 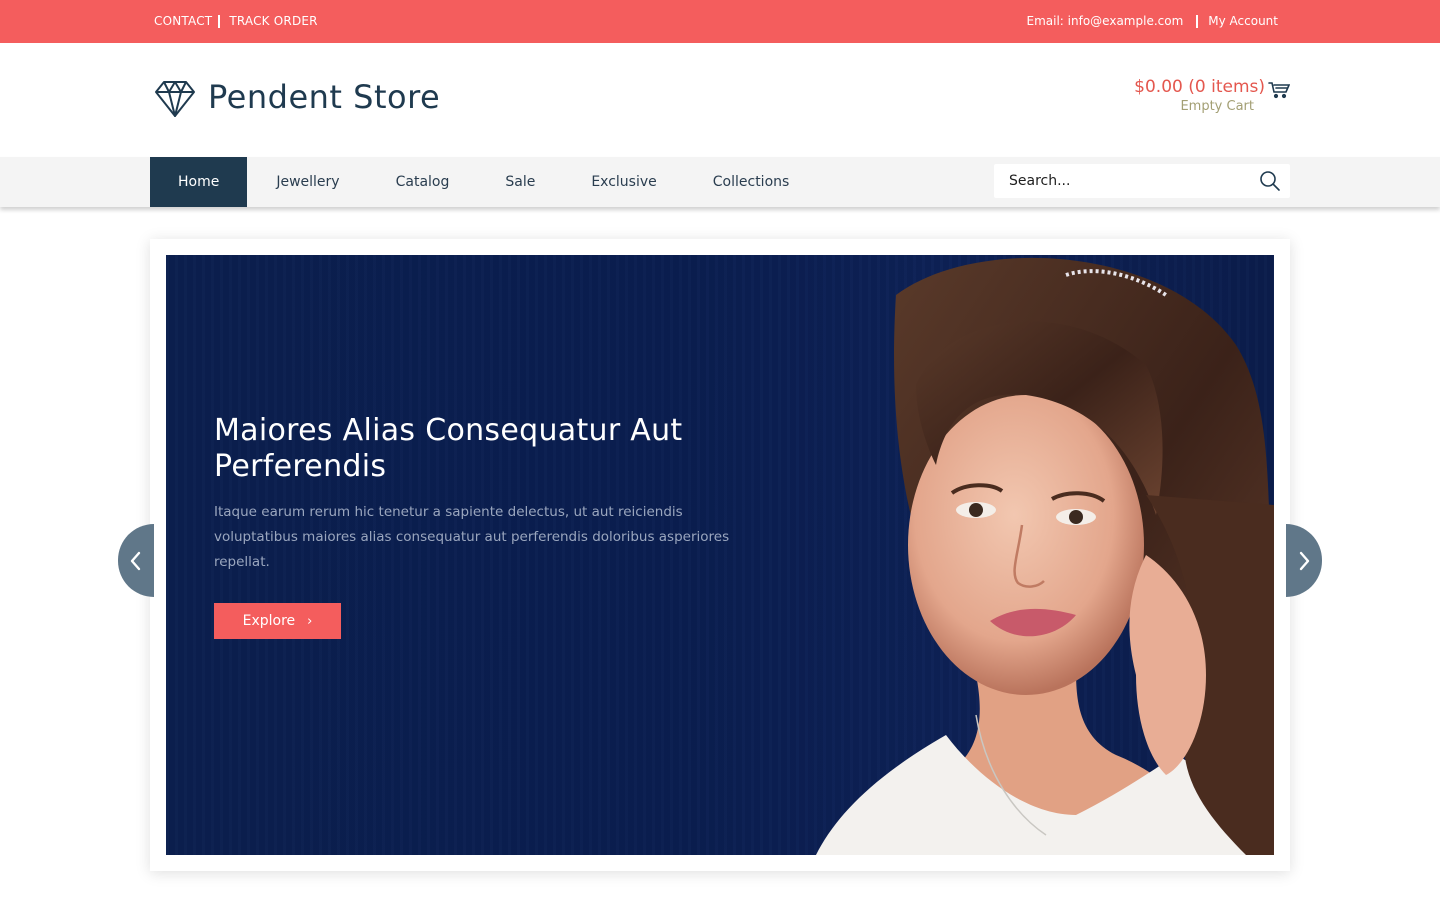 I want to click on nav-item-jewellery: Jewellery, so click(x=307, y=182).